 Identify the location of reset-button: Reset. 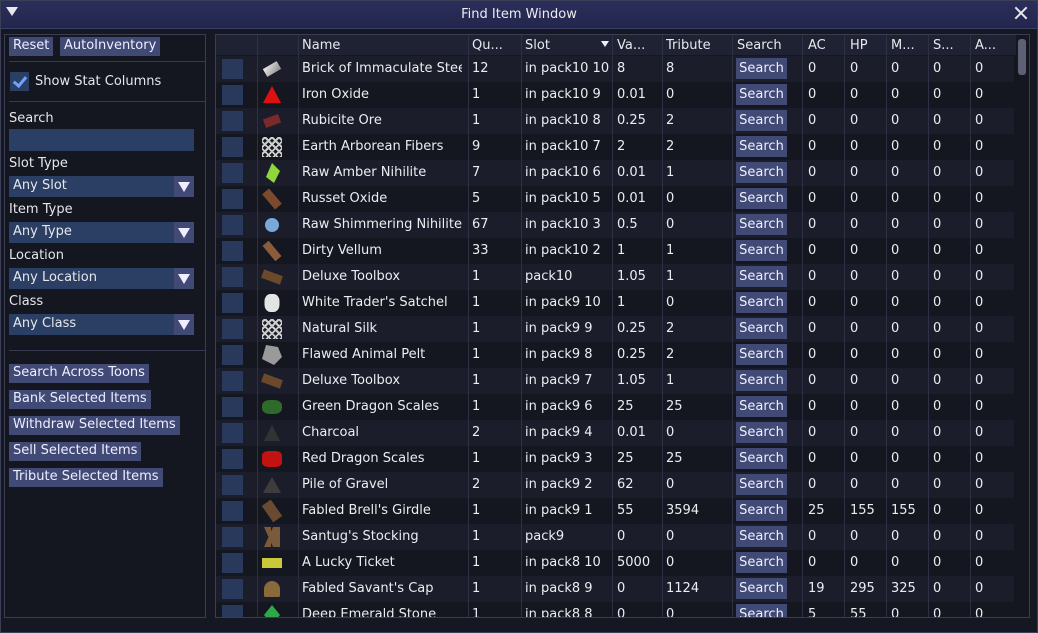
(31, 46).